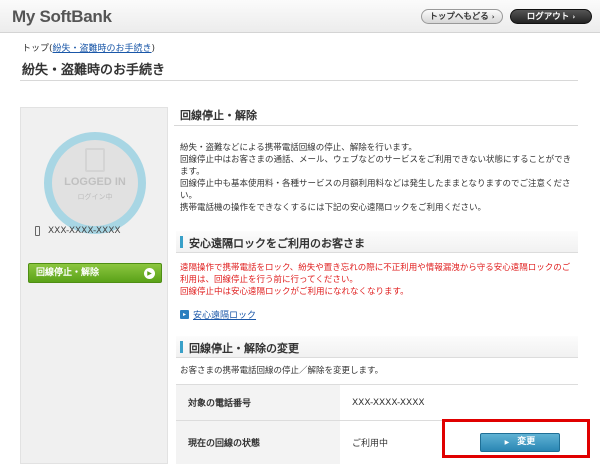 The height and width of the screenshot is (464, 600). I want to click on section-header-remote-lock: 安心遠隔ロックをご利用のお客さま, so click(377, 242).